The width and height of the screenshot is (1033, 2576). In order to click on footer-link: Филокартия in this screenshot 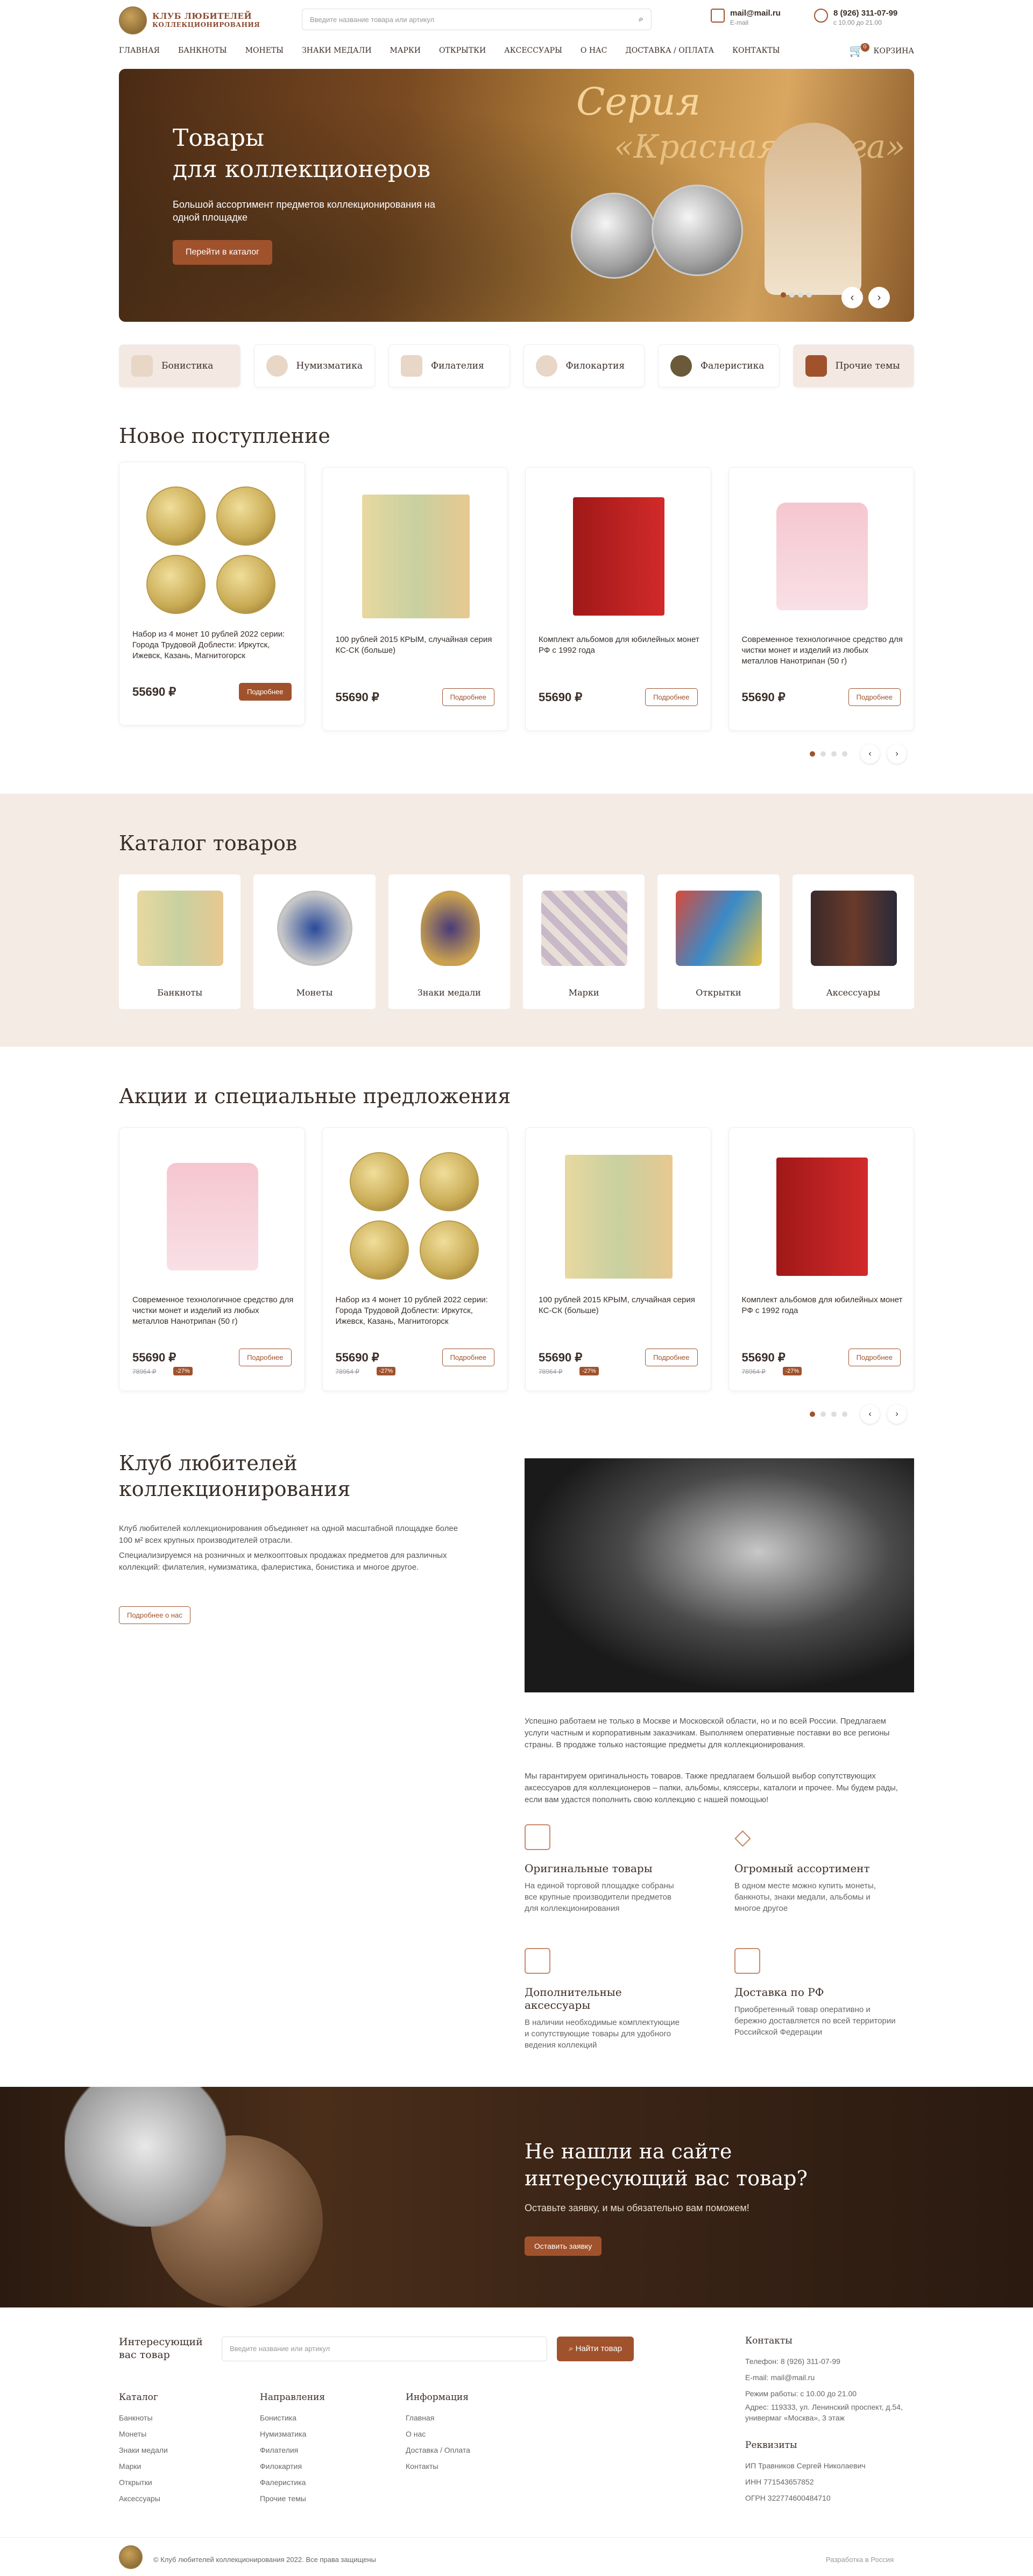, I will do `click(292, 2466)`.